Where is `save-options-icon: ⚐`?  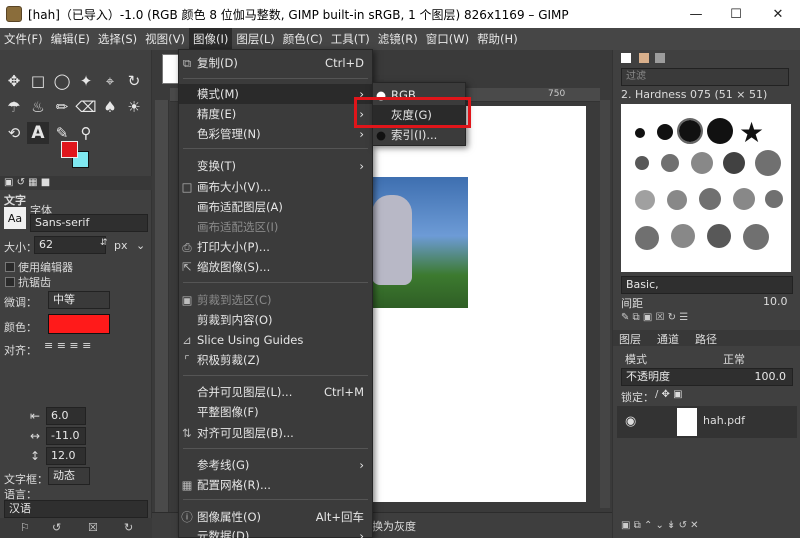
save-options-icon: ⚐ is located at coordinates (25, 527).